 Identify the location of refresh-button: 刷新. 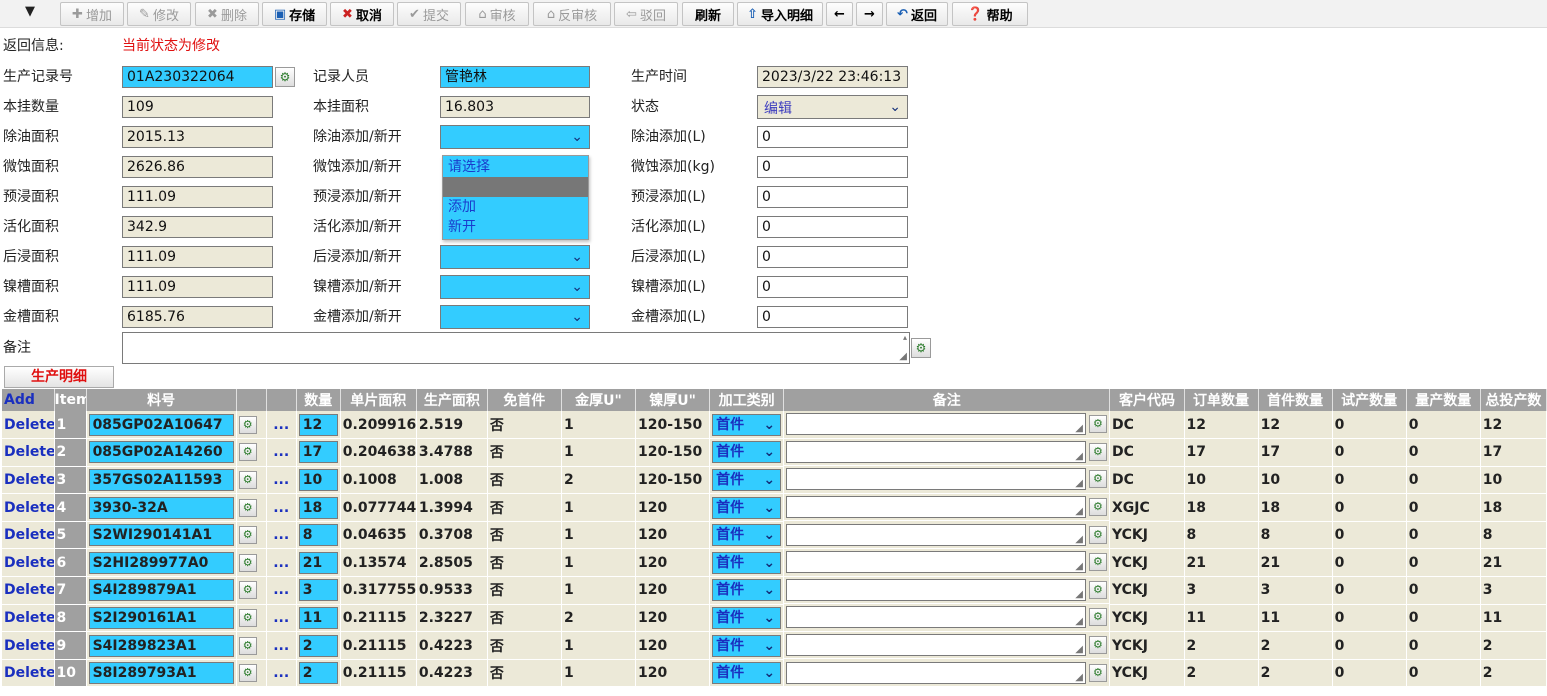
(708, 14).